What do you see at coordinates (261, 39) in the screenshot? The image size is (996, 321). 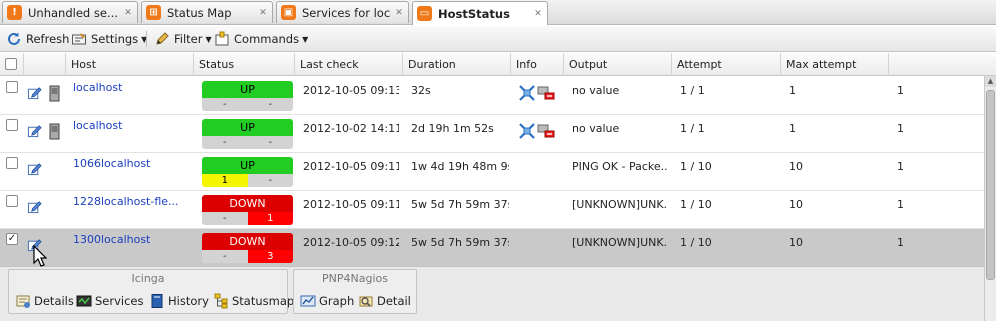 I see `commands-button: Commands ▼` at bounding box center [261, 39].